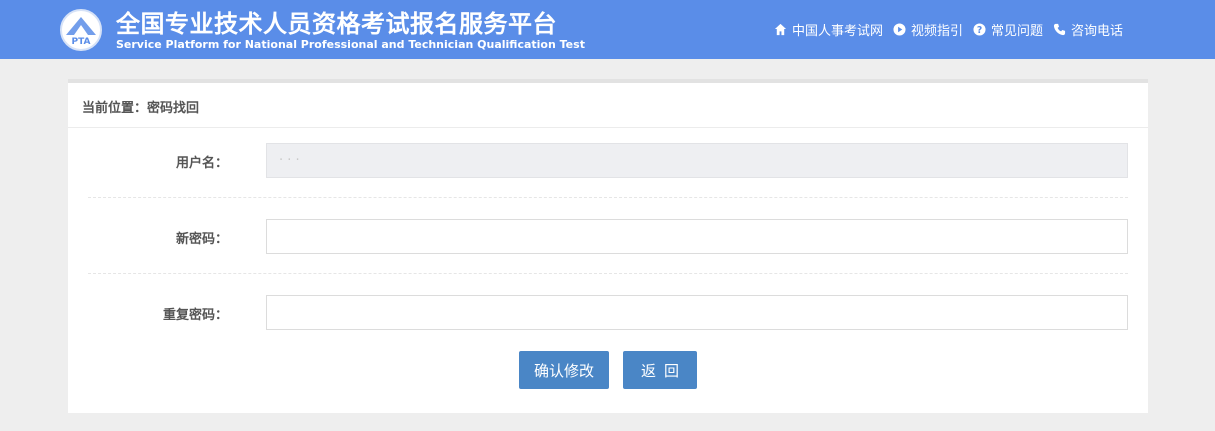 The image size is (1215, 431). What do you see at coordinates (660, 370) in the screenshot?
I see `back-button: 返回` at bounding box center [660, 370].